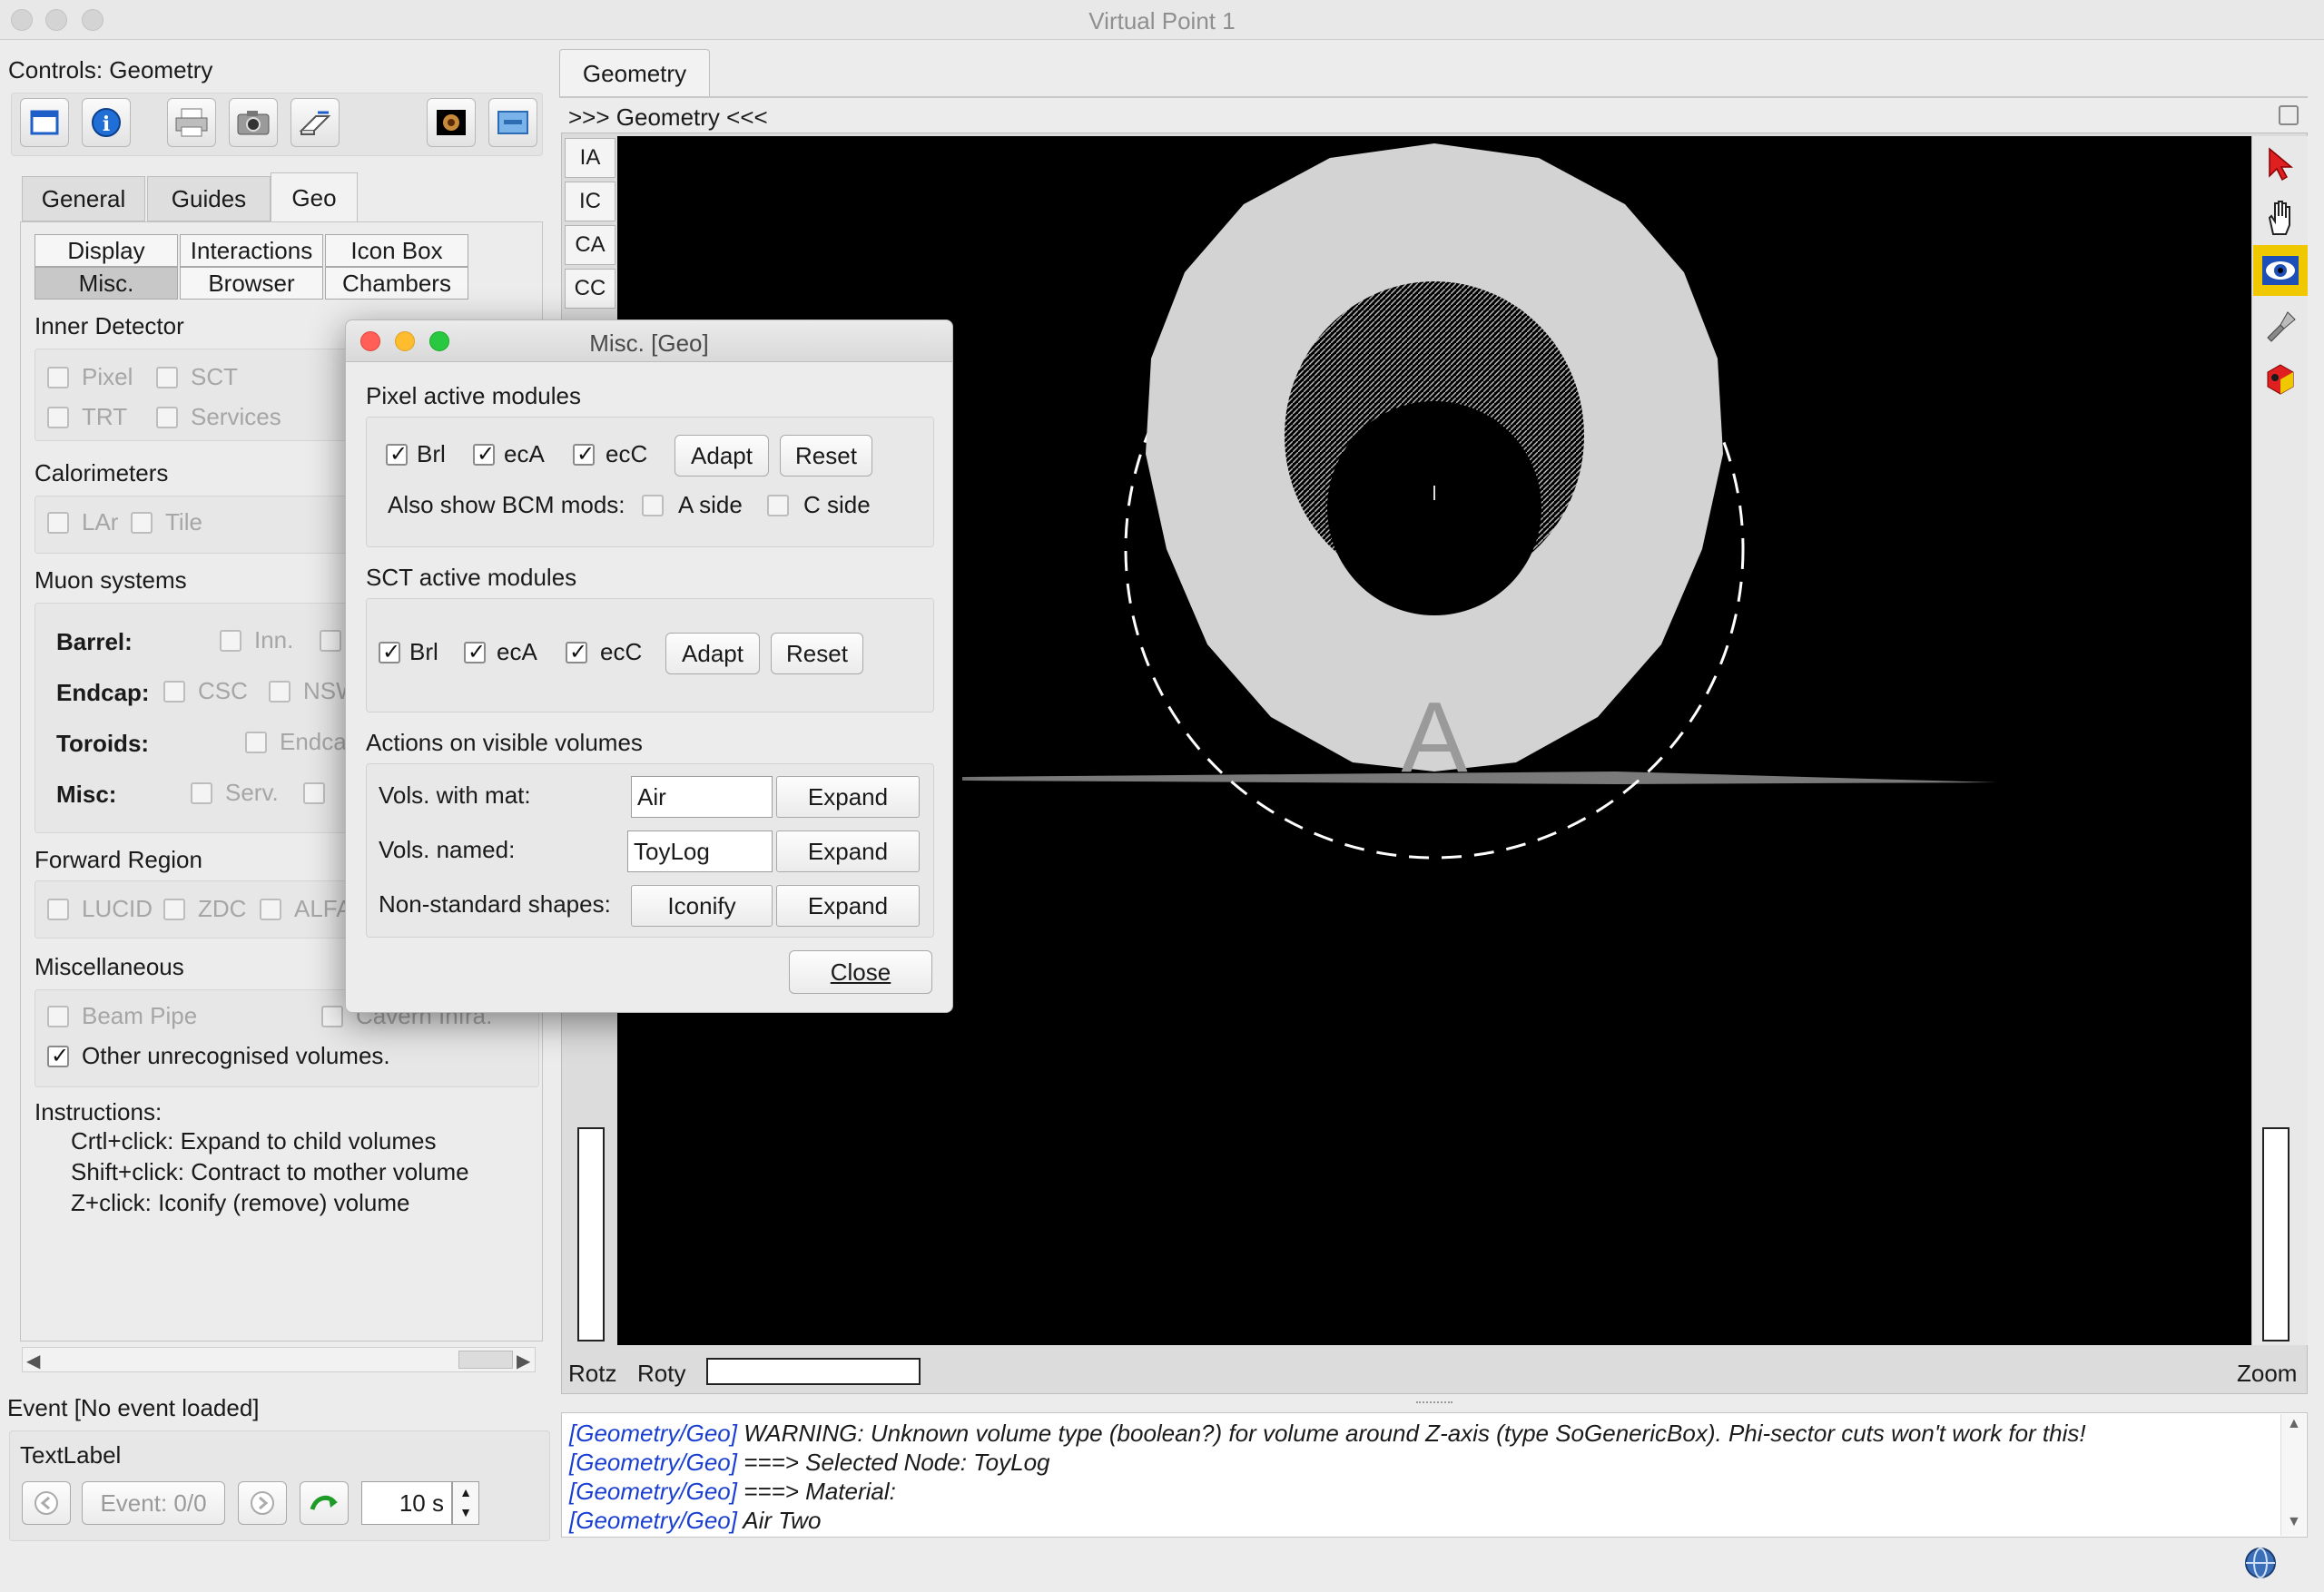  Describe the element at coordinates (330, 641) in the screenshot. I see `barrel-middle-checkbox` at that location.